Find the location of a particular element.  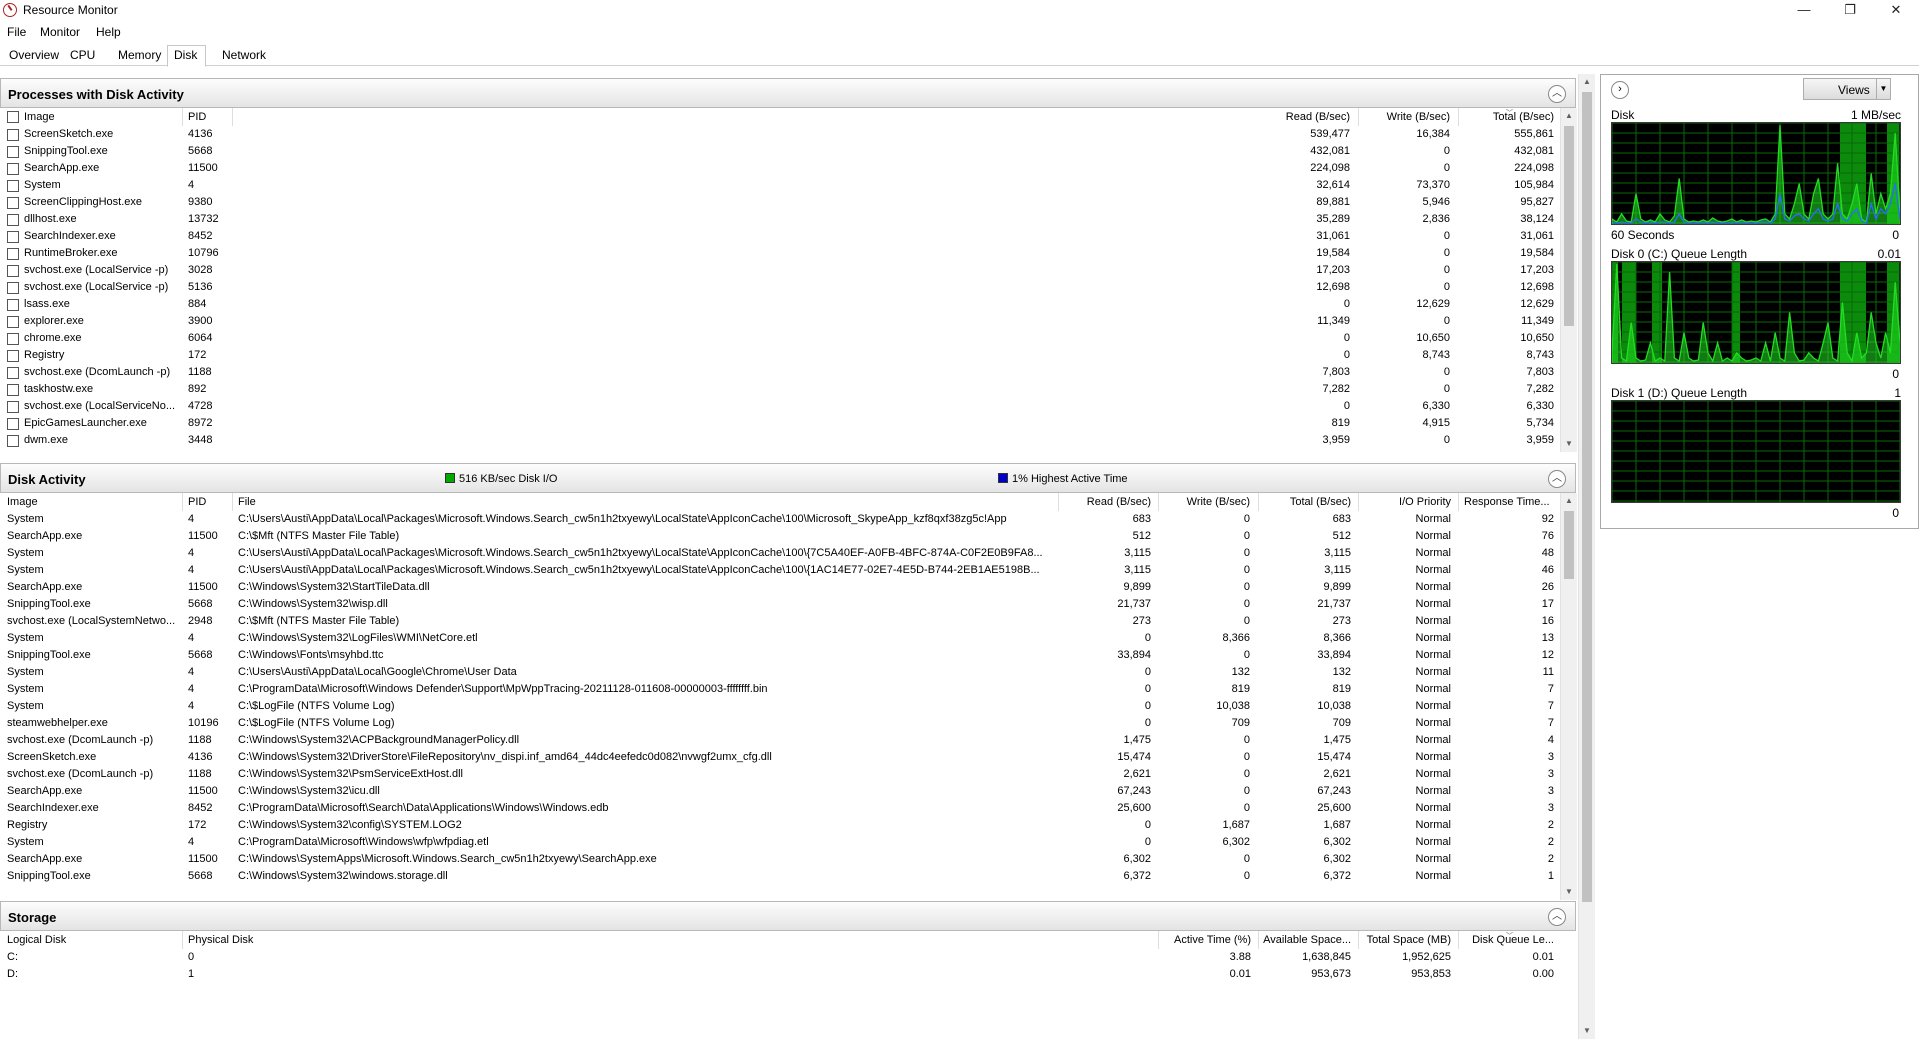

process-row: RuntimeBroker.exe 10796 19,584 0 19,584 is located at coordinates (780, 253).